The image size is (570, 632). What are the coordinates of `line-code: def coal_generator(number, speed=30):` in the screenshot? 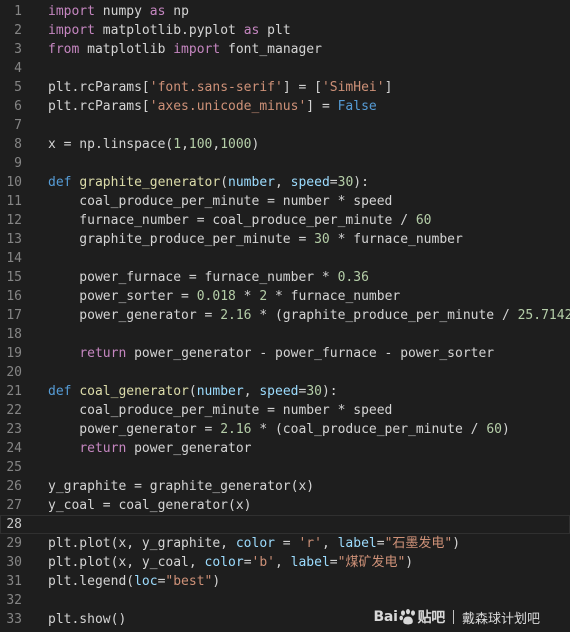 It's located at (193, 391).